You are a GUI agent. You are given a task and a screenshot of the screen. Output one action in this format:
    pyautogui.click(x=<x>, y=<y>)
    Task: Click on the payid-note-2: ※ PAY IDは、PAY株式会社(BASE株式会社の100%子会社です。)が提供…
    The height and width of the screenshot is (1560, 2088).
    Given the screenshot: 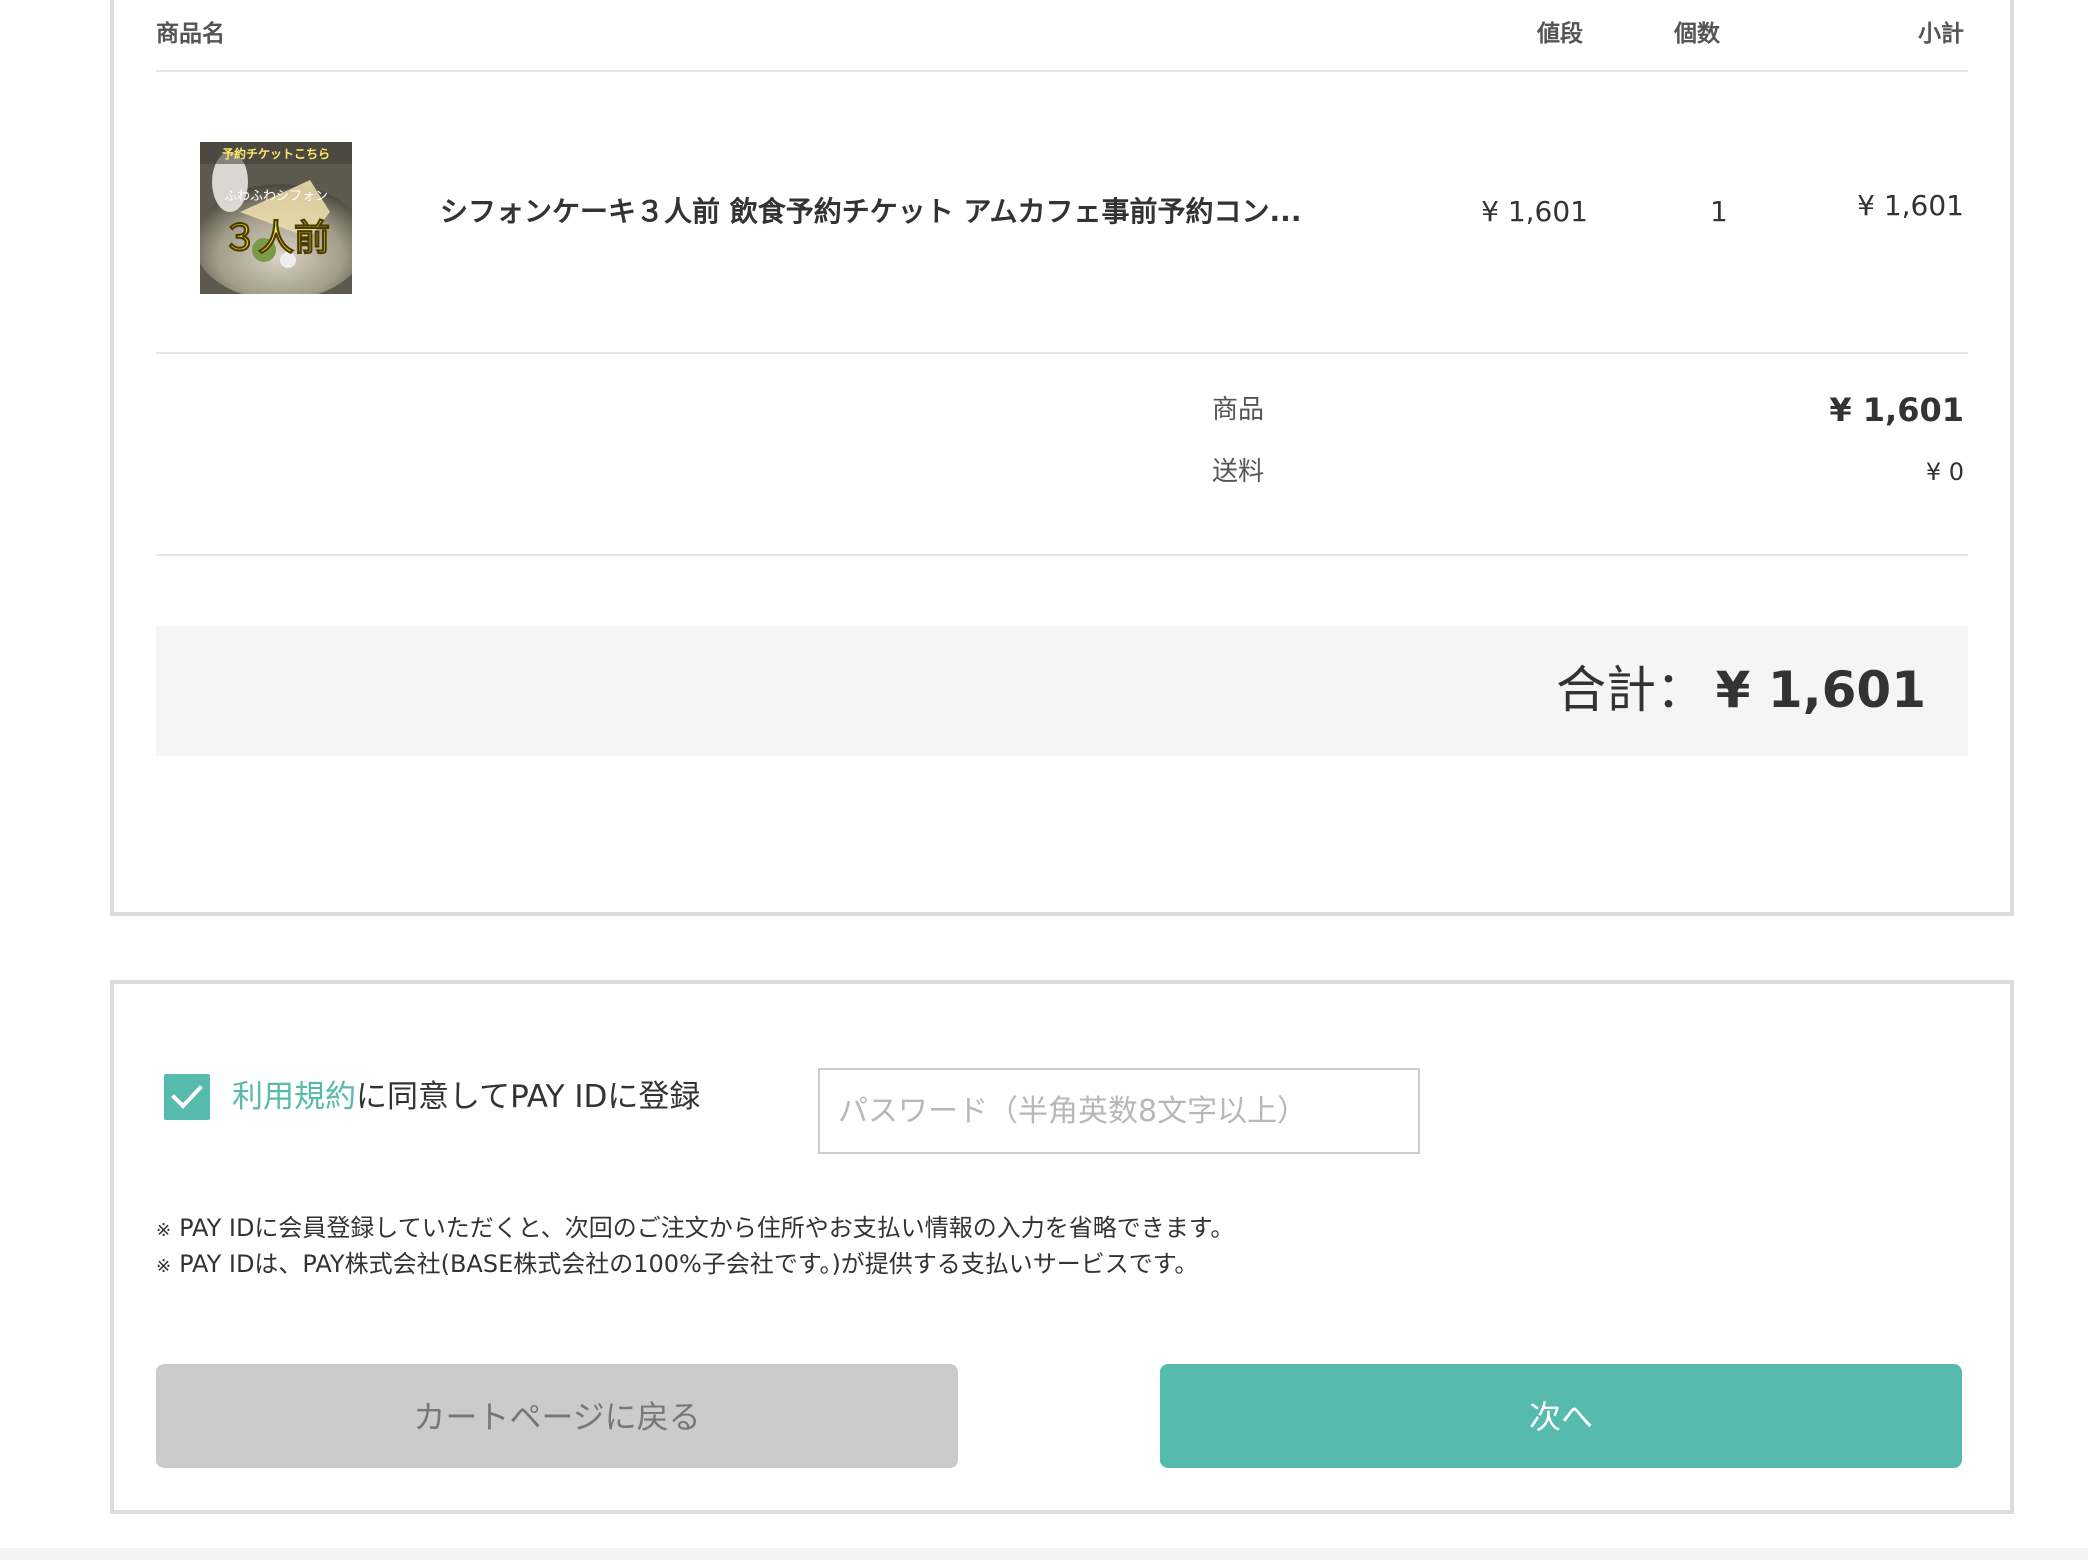 What is the action you would take?
    pyautogui.click(x=677, y=1265)
    